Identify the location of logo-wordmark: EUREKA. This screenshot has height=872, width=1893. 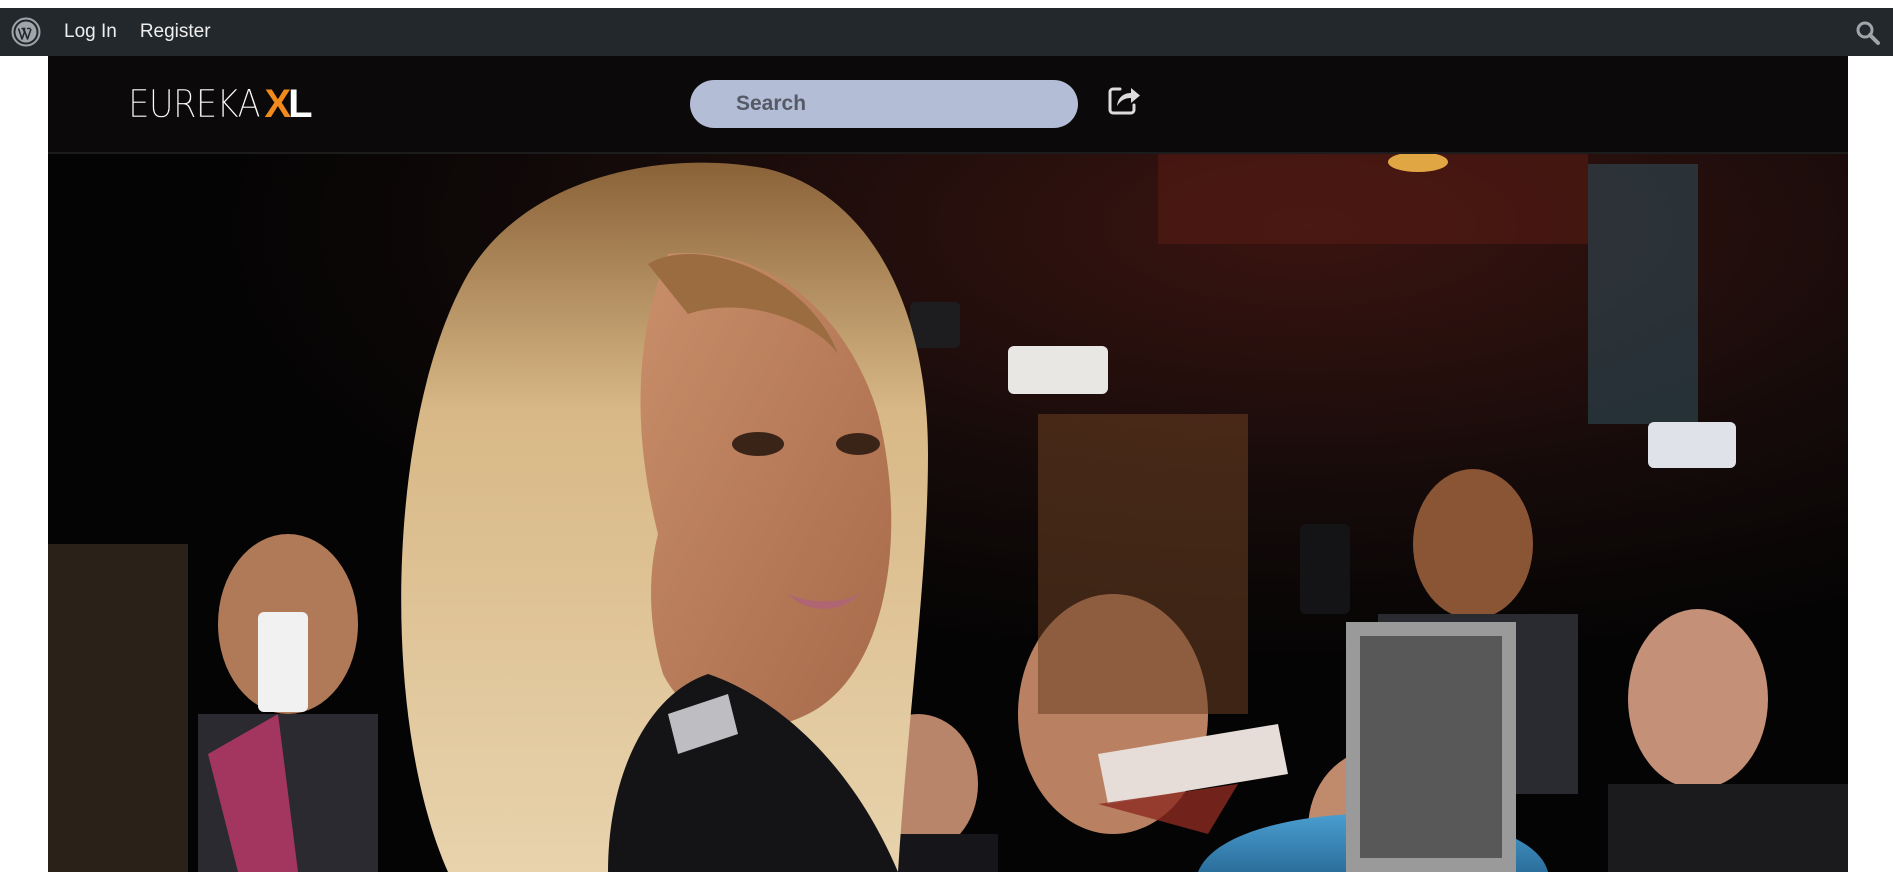
(194, 104).